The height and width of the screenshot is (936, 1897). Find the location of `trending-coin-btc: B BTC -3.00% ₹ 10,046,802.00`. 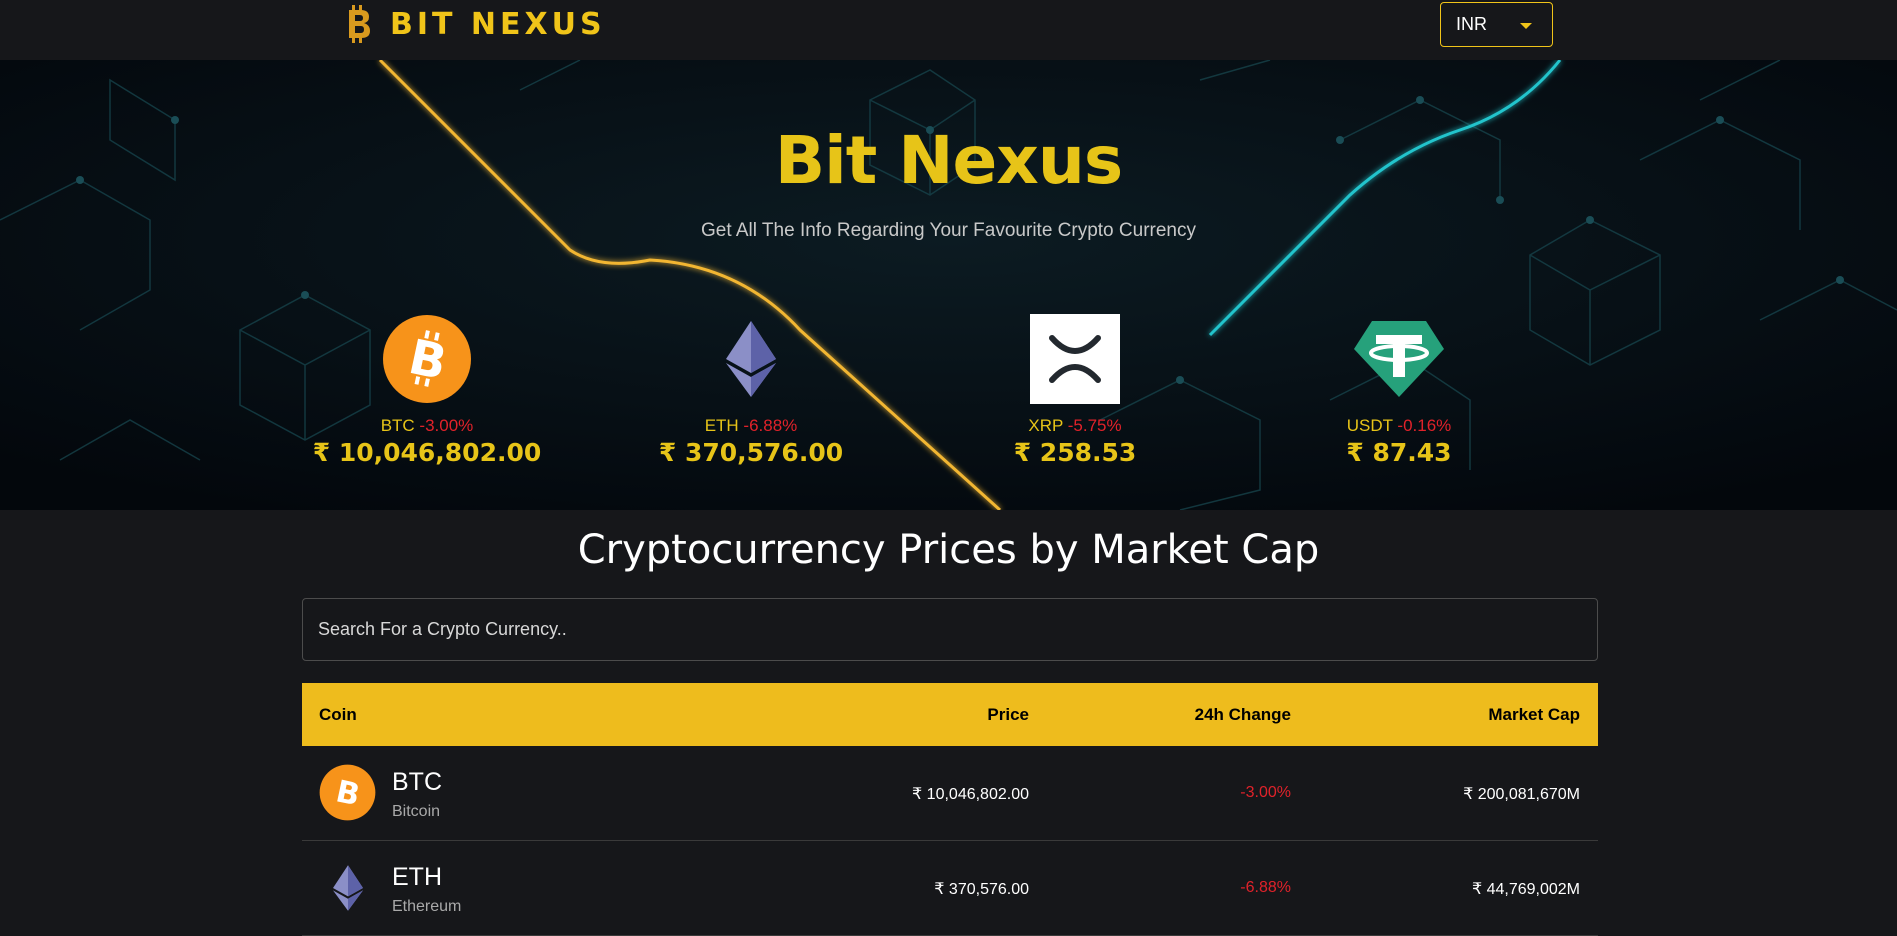

trending-coin-btc: B BTC -3.00% ₹ 10,046,802.00 is located at coordinates (427, 390).